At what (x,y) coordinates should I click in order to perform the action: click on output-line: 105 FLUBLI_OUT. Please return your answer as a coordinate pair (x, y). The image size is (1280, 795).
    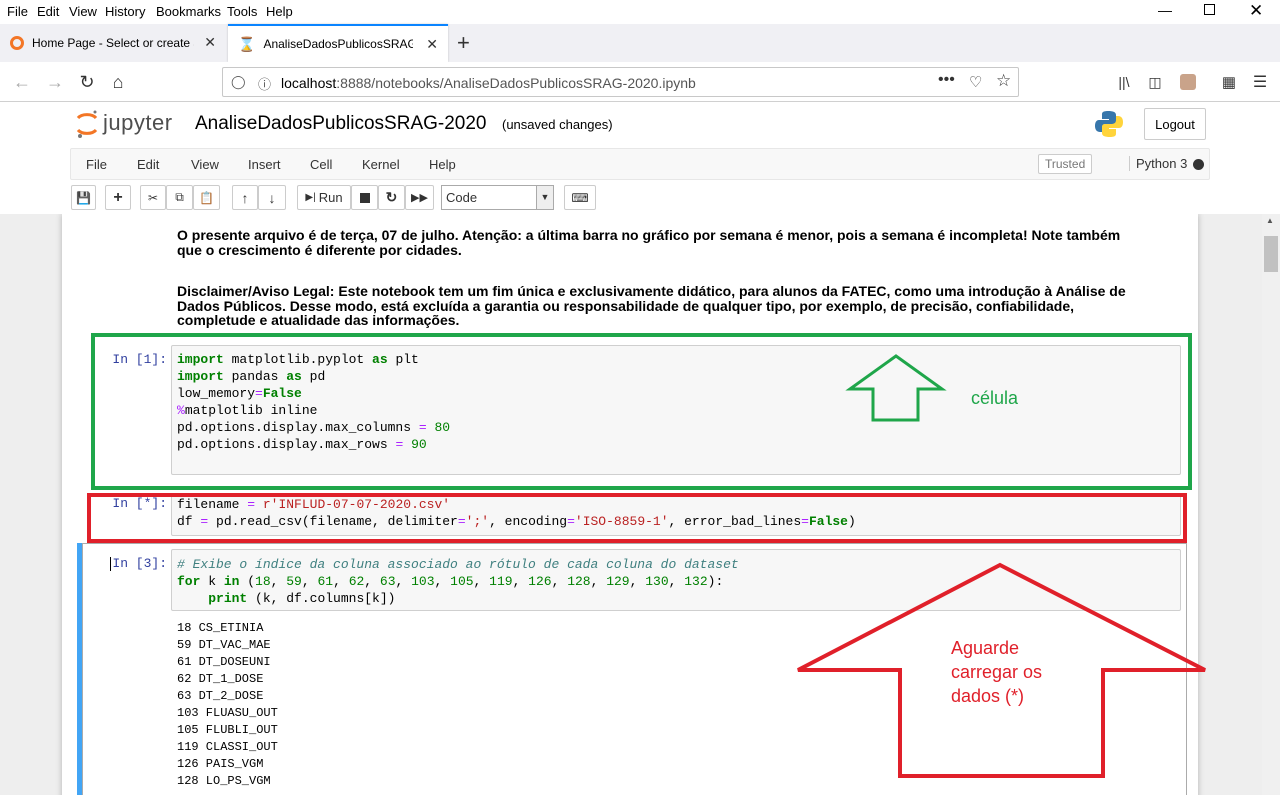
    Looking at the image, I should click on (227, 730).